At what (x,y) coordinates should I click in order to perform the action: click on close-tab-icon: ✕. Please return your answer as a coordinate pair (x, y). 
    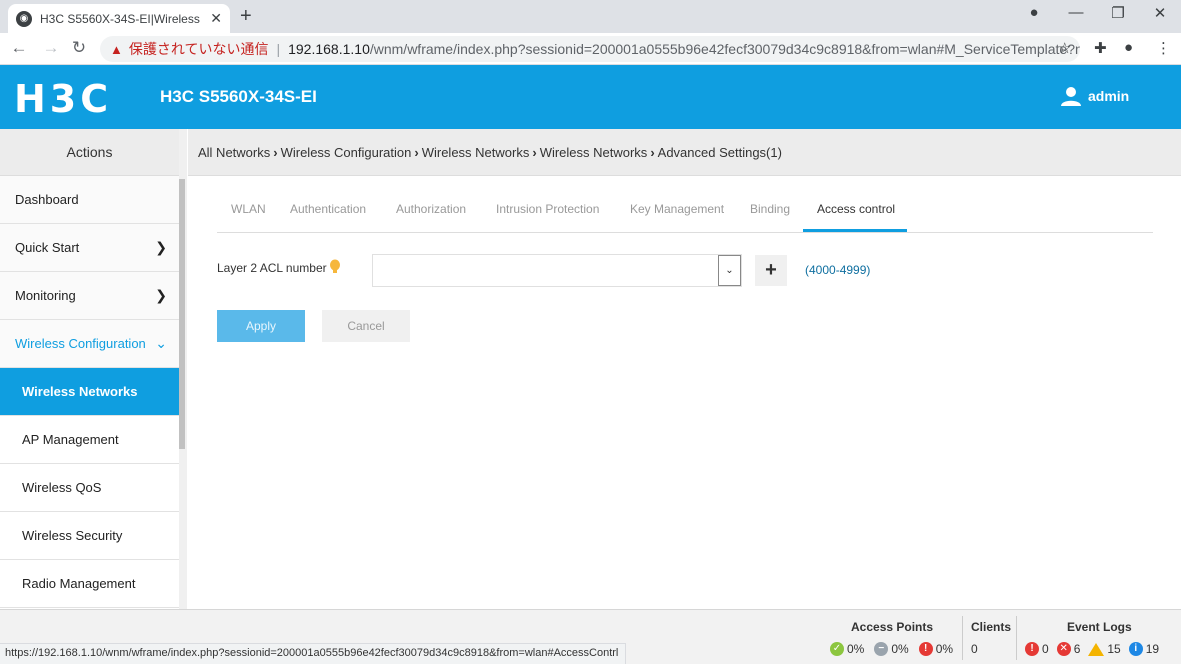
    Looking at the image, I should click on (216, 18).